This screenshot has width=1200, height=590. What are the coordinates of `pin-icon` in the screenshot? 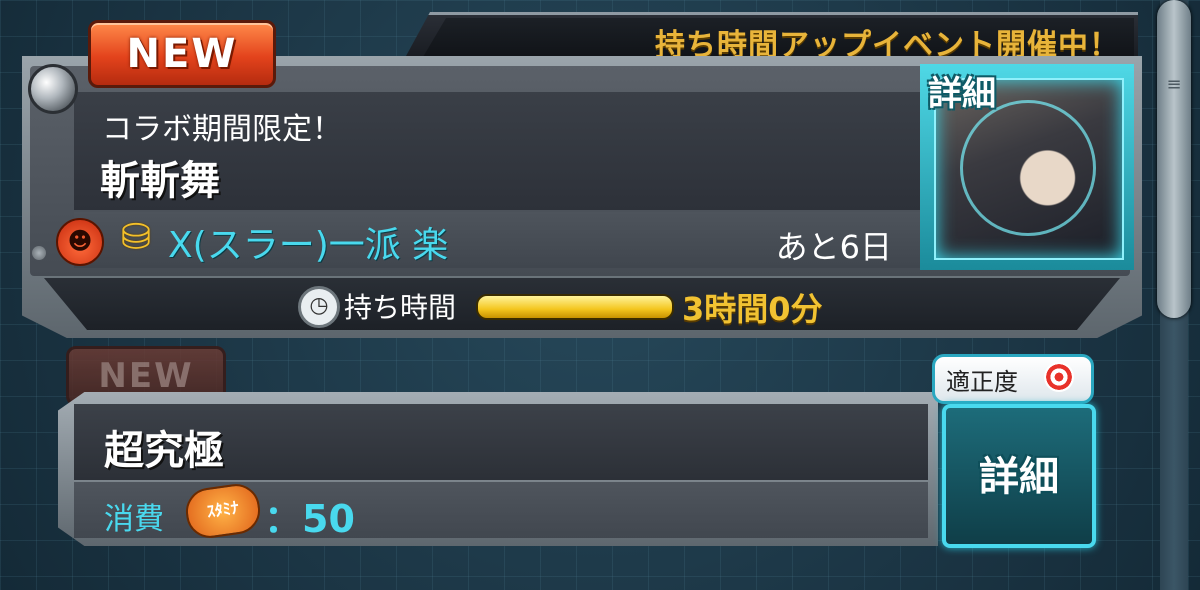 It's located at (53, 89).